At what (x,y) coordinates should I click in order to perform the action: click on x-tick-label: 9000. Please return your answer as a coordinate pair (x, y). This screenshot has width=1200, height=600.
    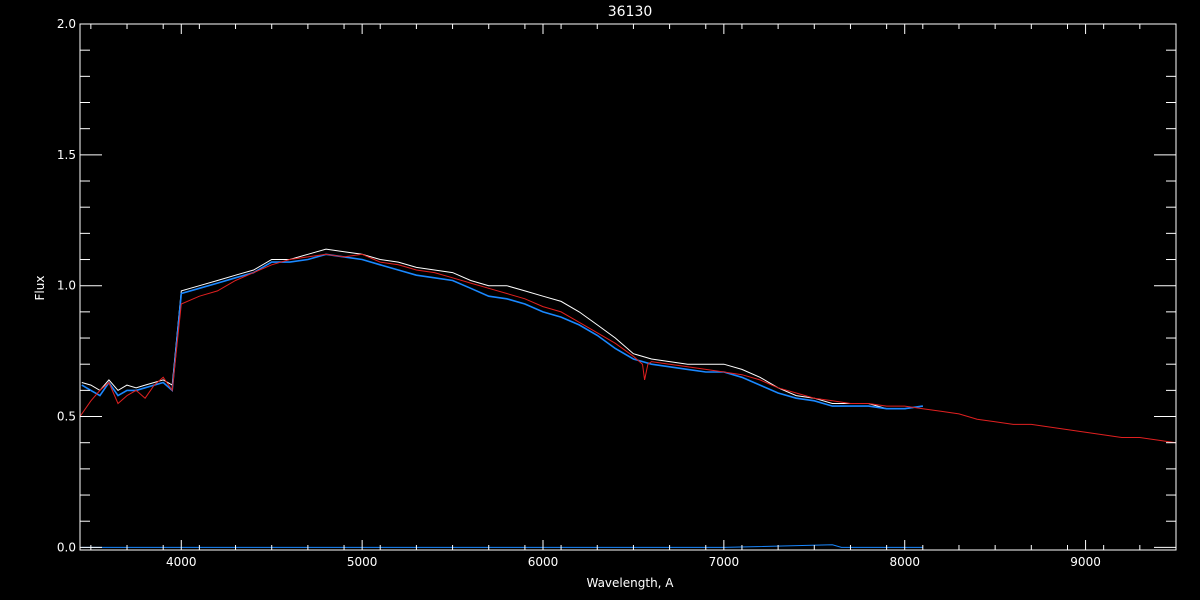
    Looking at the image, I should click on (1085, 562).